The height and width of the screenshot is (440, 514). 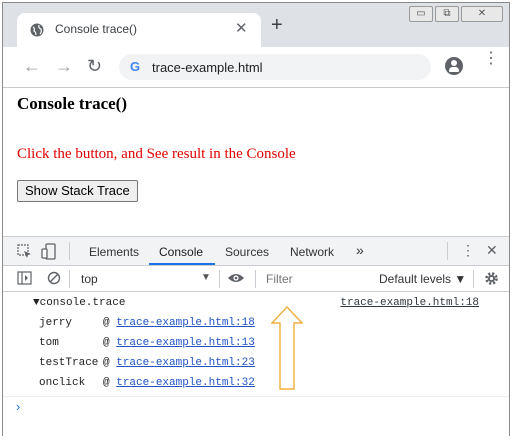 I want to click on log-levels-dropdown: Default levels ▼, so click(x=422, y=279).